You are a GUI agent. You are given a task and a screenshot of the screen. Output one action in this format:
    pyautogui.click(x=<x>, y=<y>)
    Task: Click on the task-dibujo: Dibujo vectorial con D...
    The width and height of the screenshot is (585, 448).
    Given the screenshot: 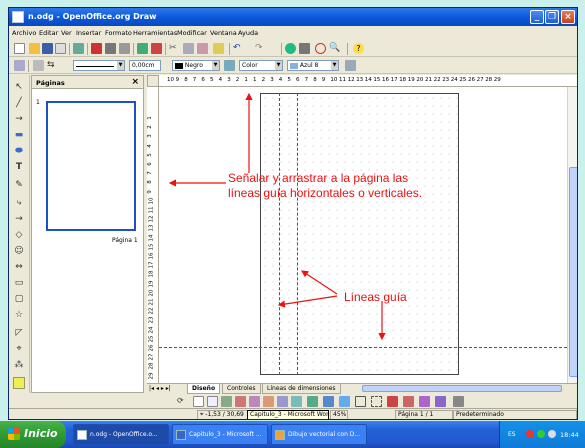 What is the action you would take?
    pyautogui.click(x=319, y=434)
    